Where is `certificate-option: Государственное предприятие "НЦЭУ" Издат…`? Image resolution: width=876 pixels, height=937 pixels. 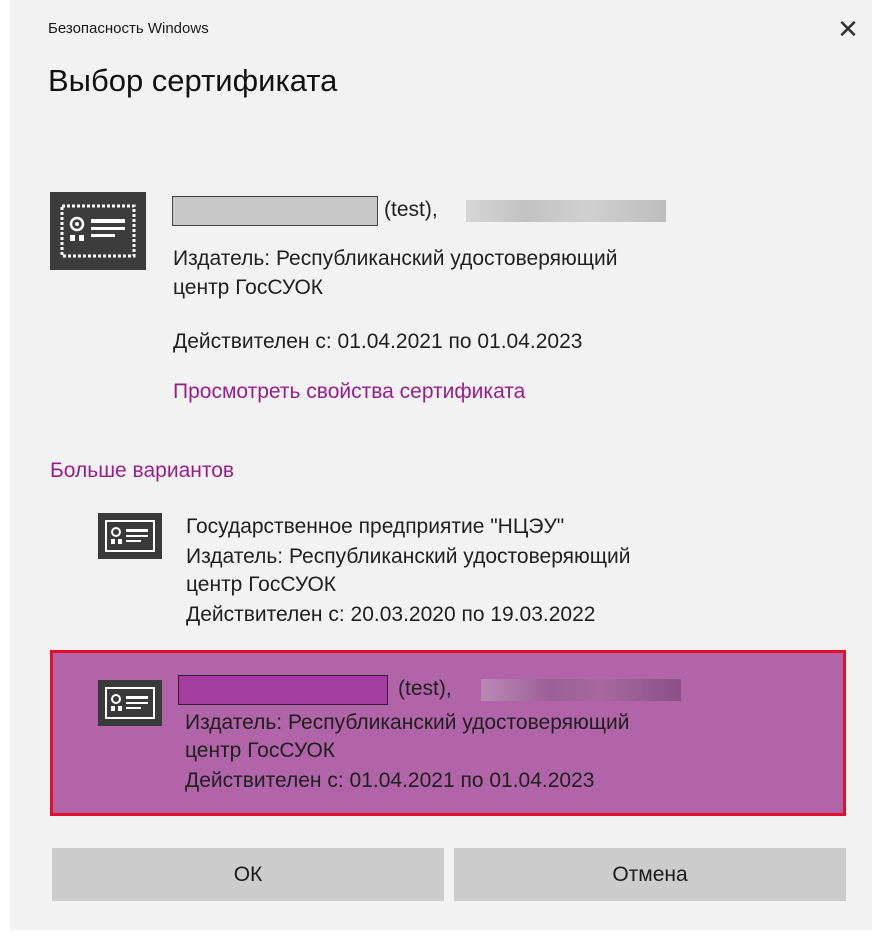
certificate-option: Государственное предприятие "НЦЭУ" Издат… is located at coordinates (449, 570).